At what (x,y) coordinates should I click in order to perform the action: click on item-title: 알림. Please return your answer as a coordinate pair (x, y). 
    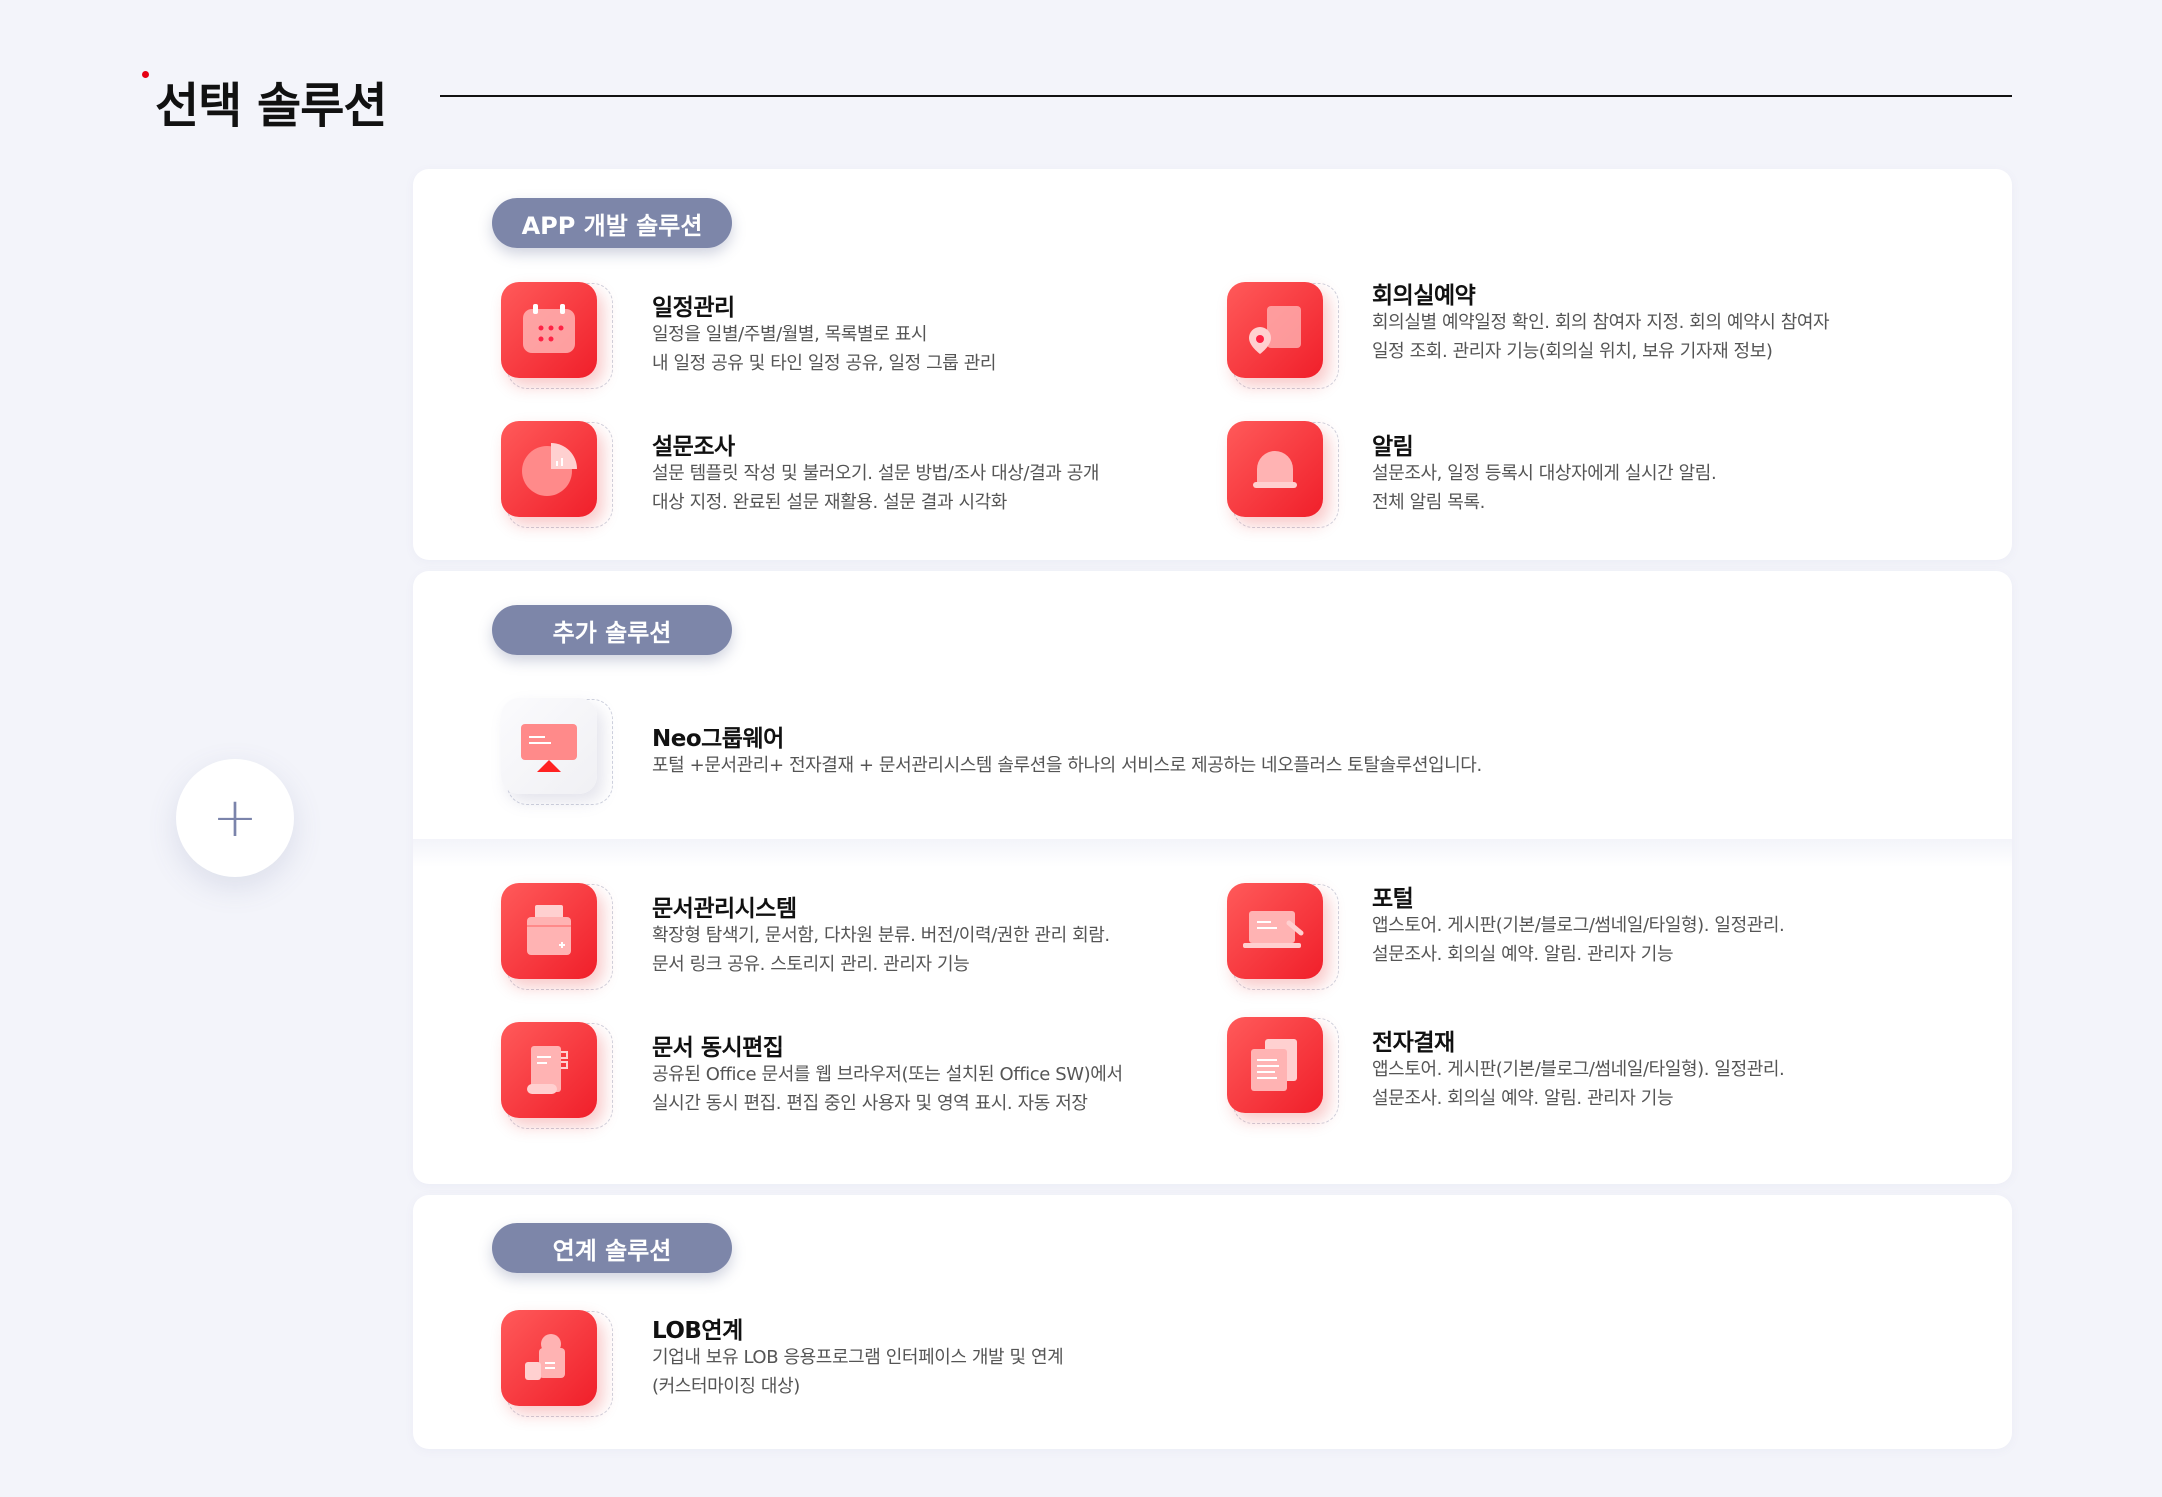
    Looking at the image, I should click on (1393, 447).